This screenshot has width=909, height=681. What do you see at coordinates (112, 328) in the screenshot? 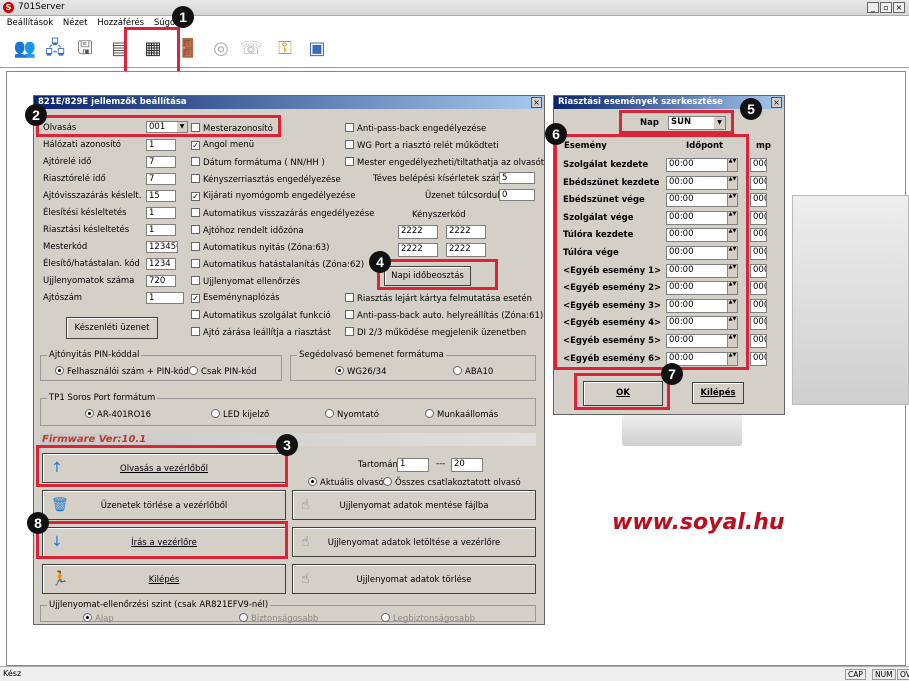
I see `keszenleti-uzenet-button: Készenléti üzenet` at bounding box center [112, 328].